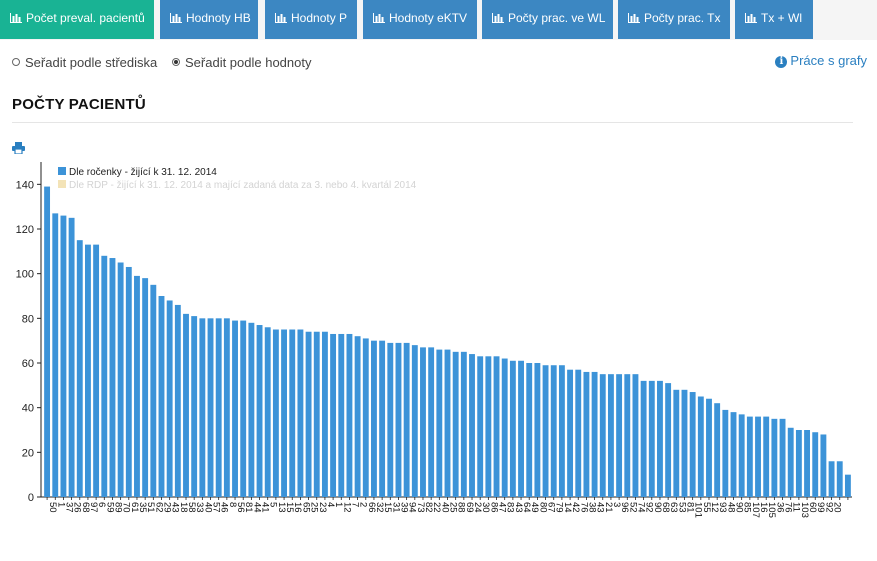 Image resolution: width=877 pixels, height=561 pixels. I want to click on legend-label: Dle ročenky - žijící k 31. 12. 2014, so click(143, 172).